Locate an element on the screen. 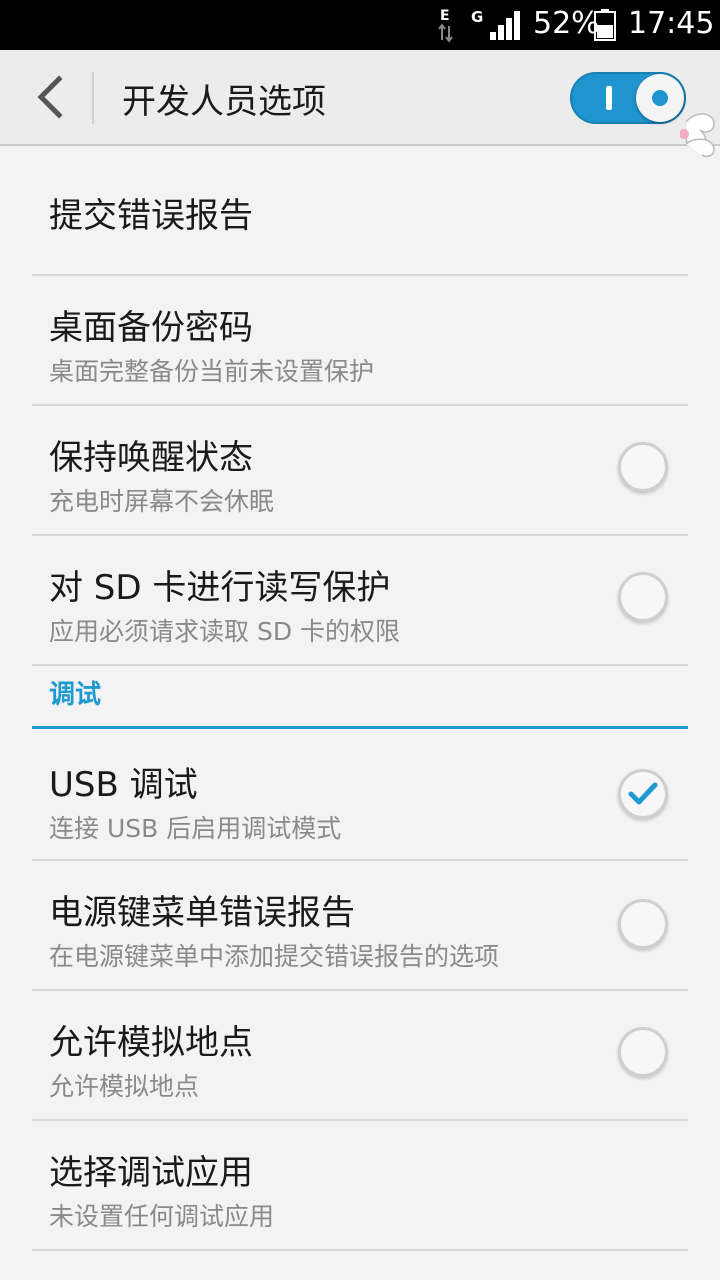 The width and height of the screenshot is (720, 1280). list-item-desktop-backup-password: 桌面备份密码 桌面完整备份当前未设置保护 is located at coordinates (360, 341).